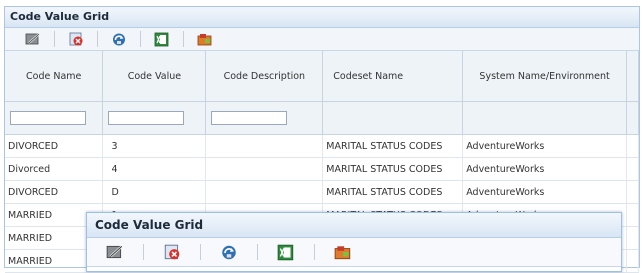 The image size is (644, 273). What do you see at coordinates (154, 169) in the screenshot?
I see `cell-code-value: 4` at bounding box center [154, 169].